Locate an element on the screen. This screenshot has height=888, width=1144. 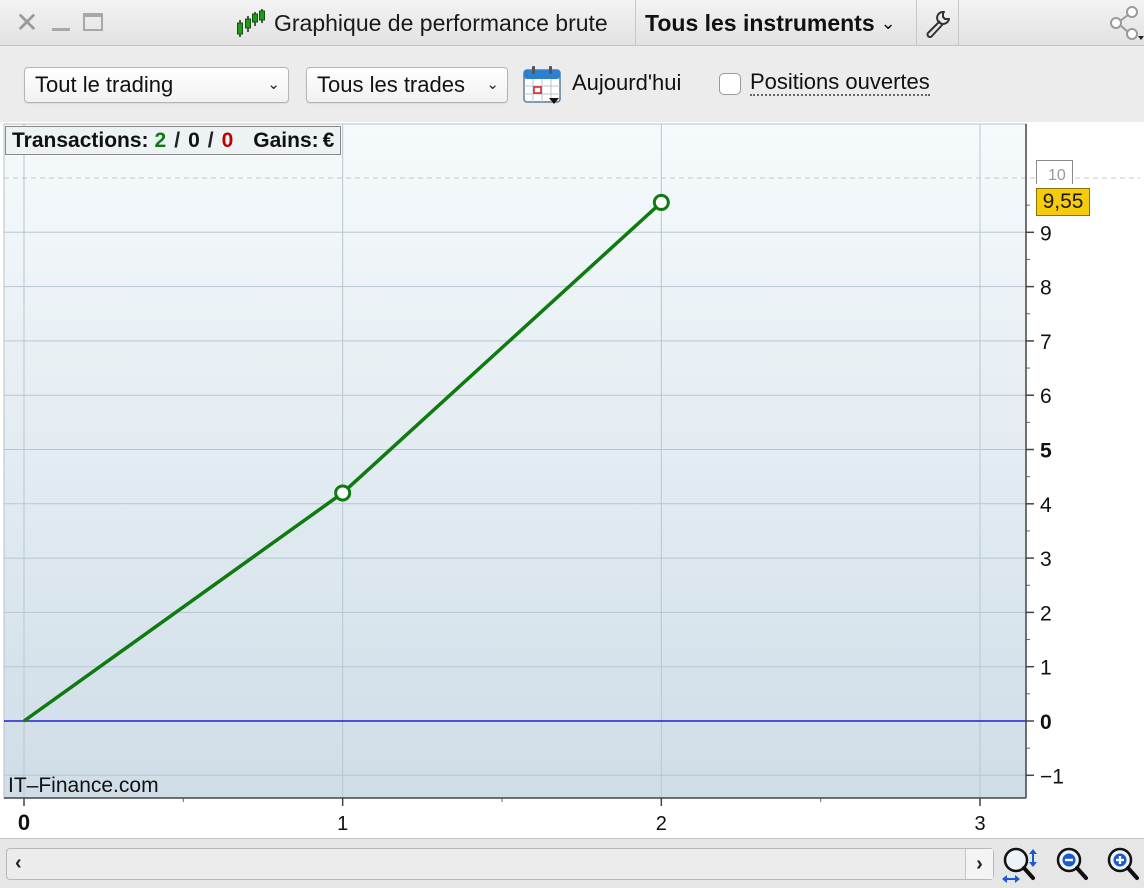
gains-label: Gains: is located at coordinates (286, 140).